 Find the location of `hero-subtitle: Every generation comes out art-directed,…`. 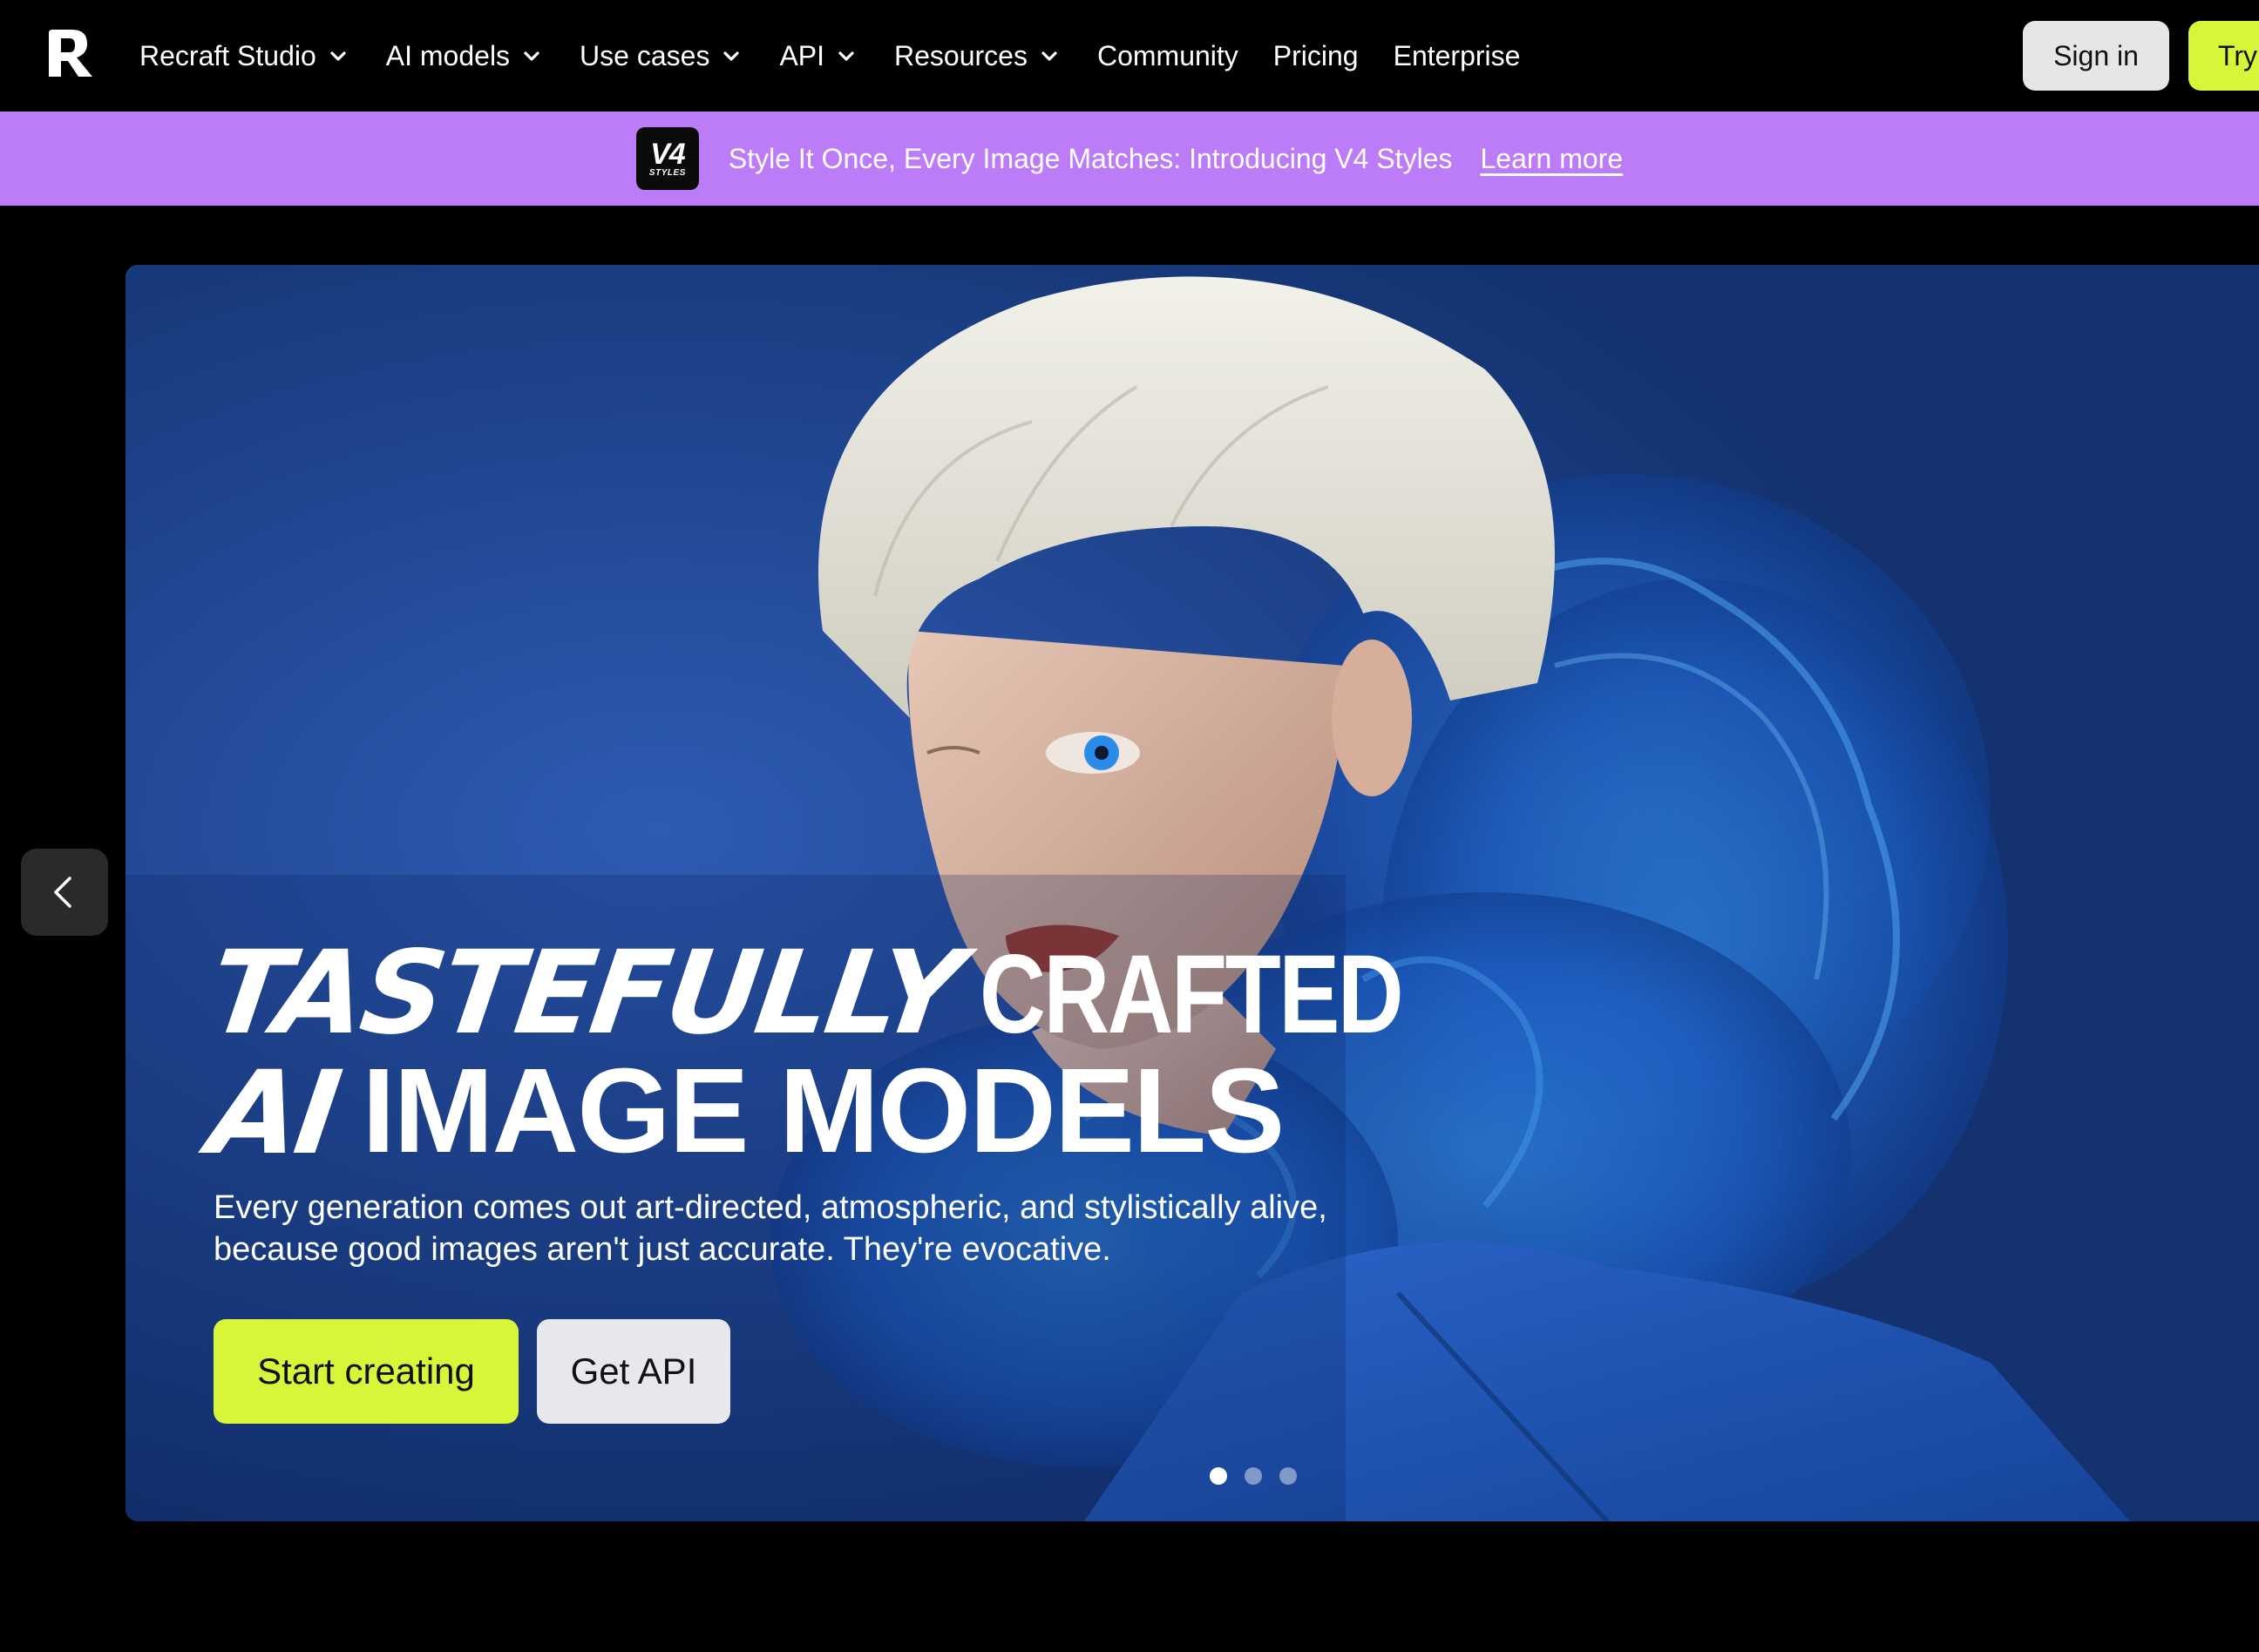

hero-subtitle: Every generation comes out art-directed,… is located at coordinates (771, 1228).